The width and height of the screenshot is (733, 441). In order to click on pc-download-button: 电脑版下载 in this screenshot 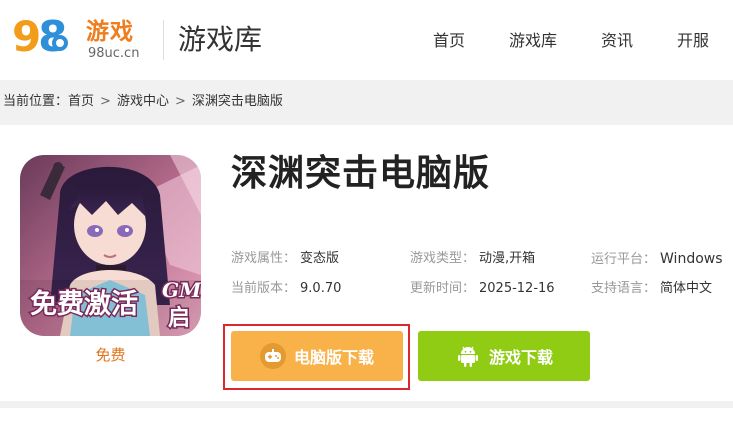, I will do `click(317, 356)`.